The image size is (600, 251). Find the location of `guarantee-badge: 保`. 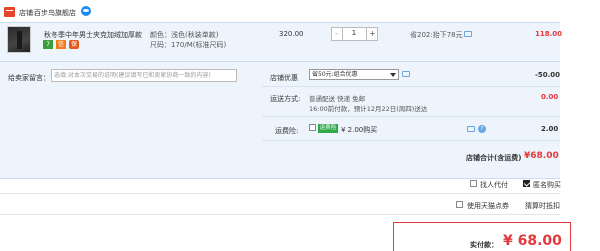

guarantee-badge: 保 is located at coordinates (74, 44).